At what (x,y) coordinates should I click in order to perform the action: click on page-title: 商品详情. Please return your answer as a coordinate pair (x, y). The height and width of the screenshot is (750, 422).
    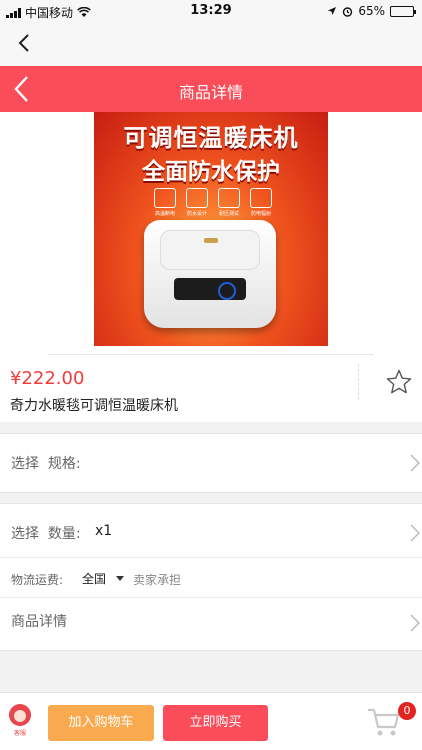
    Looking at the image, I should click on (210, 92).